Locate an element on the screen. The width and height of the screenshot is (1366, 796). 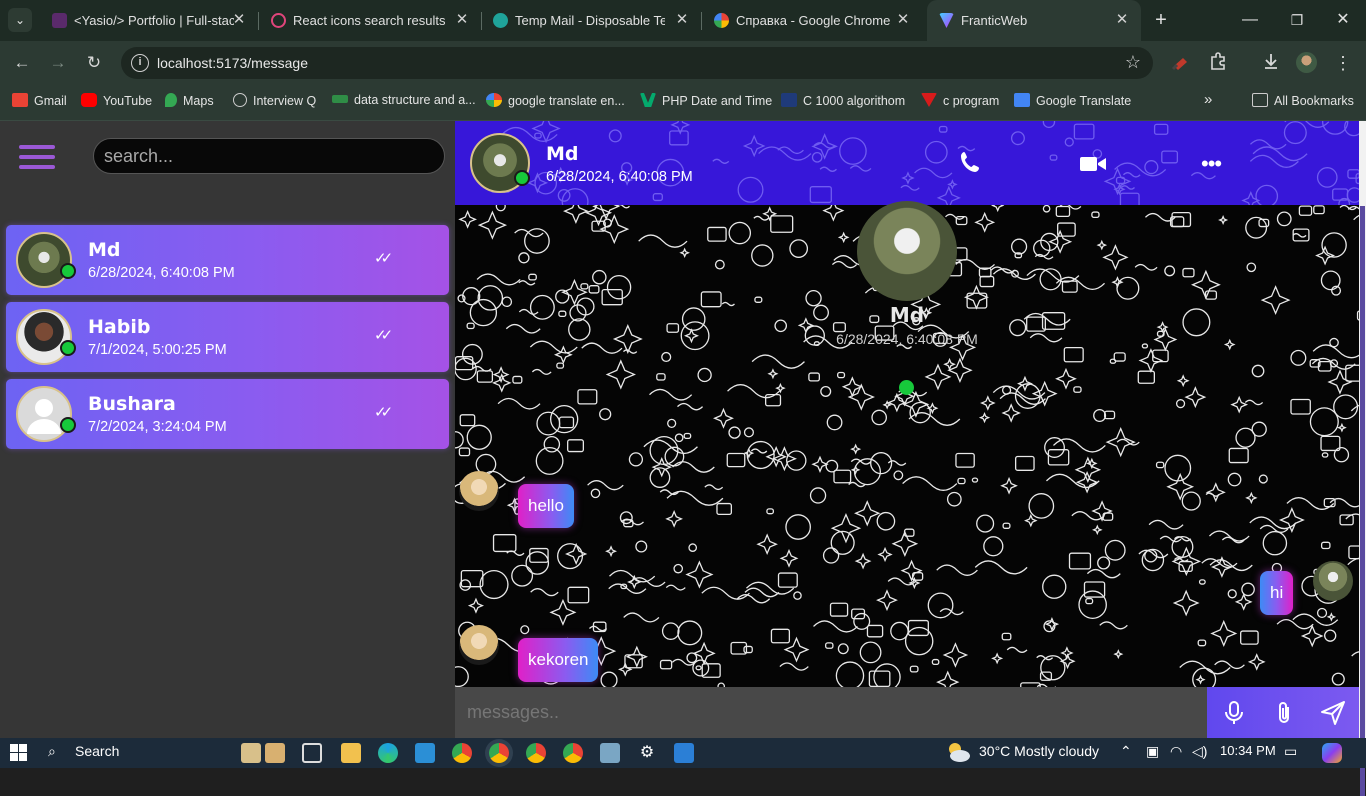
translate-icon is located at coordinates (1022, 100).